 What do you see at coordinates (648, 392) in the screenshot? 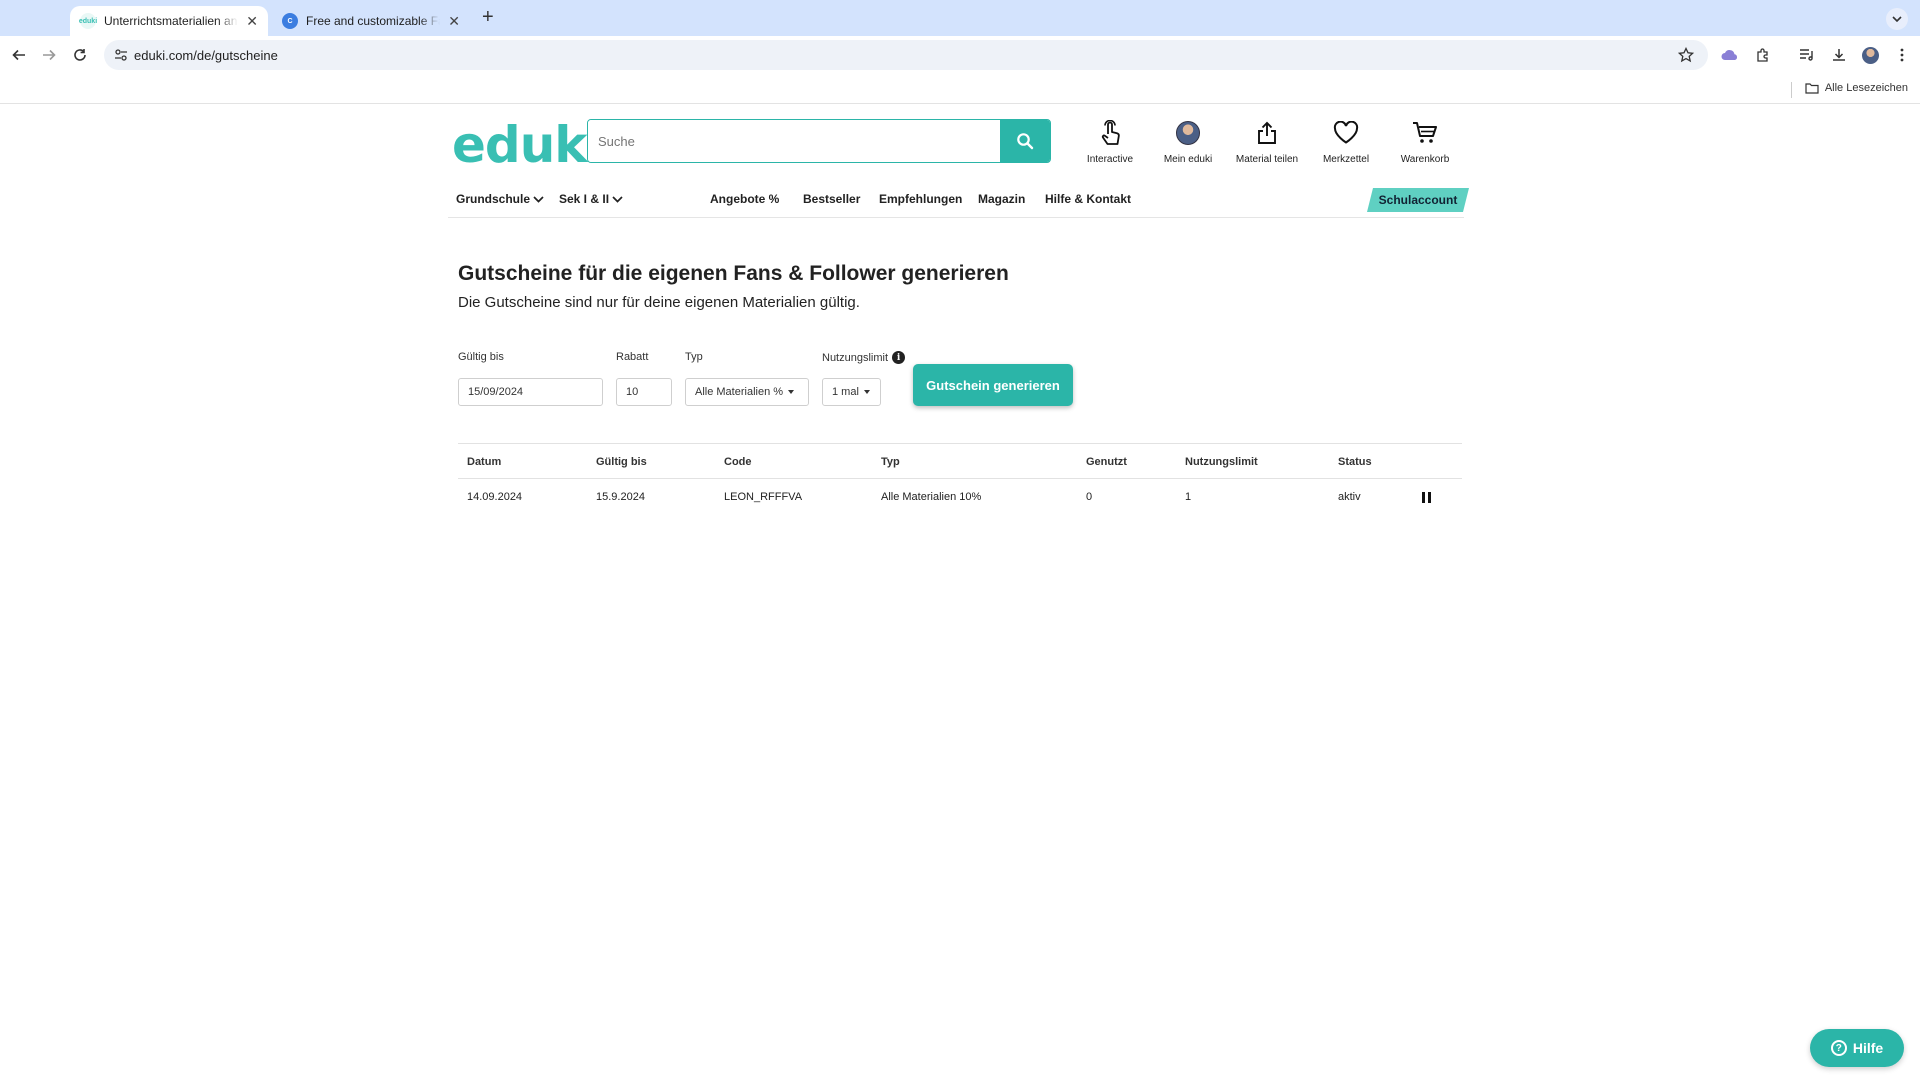
I see `discount-input` at bounding box center [648, 392].